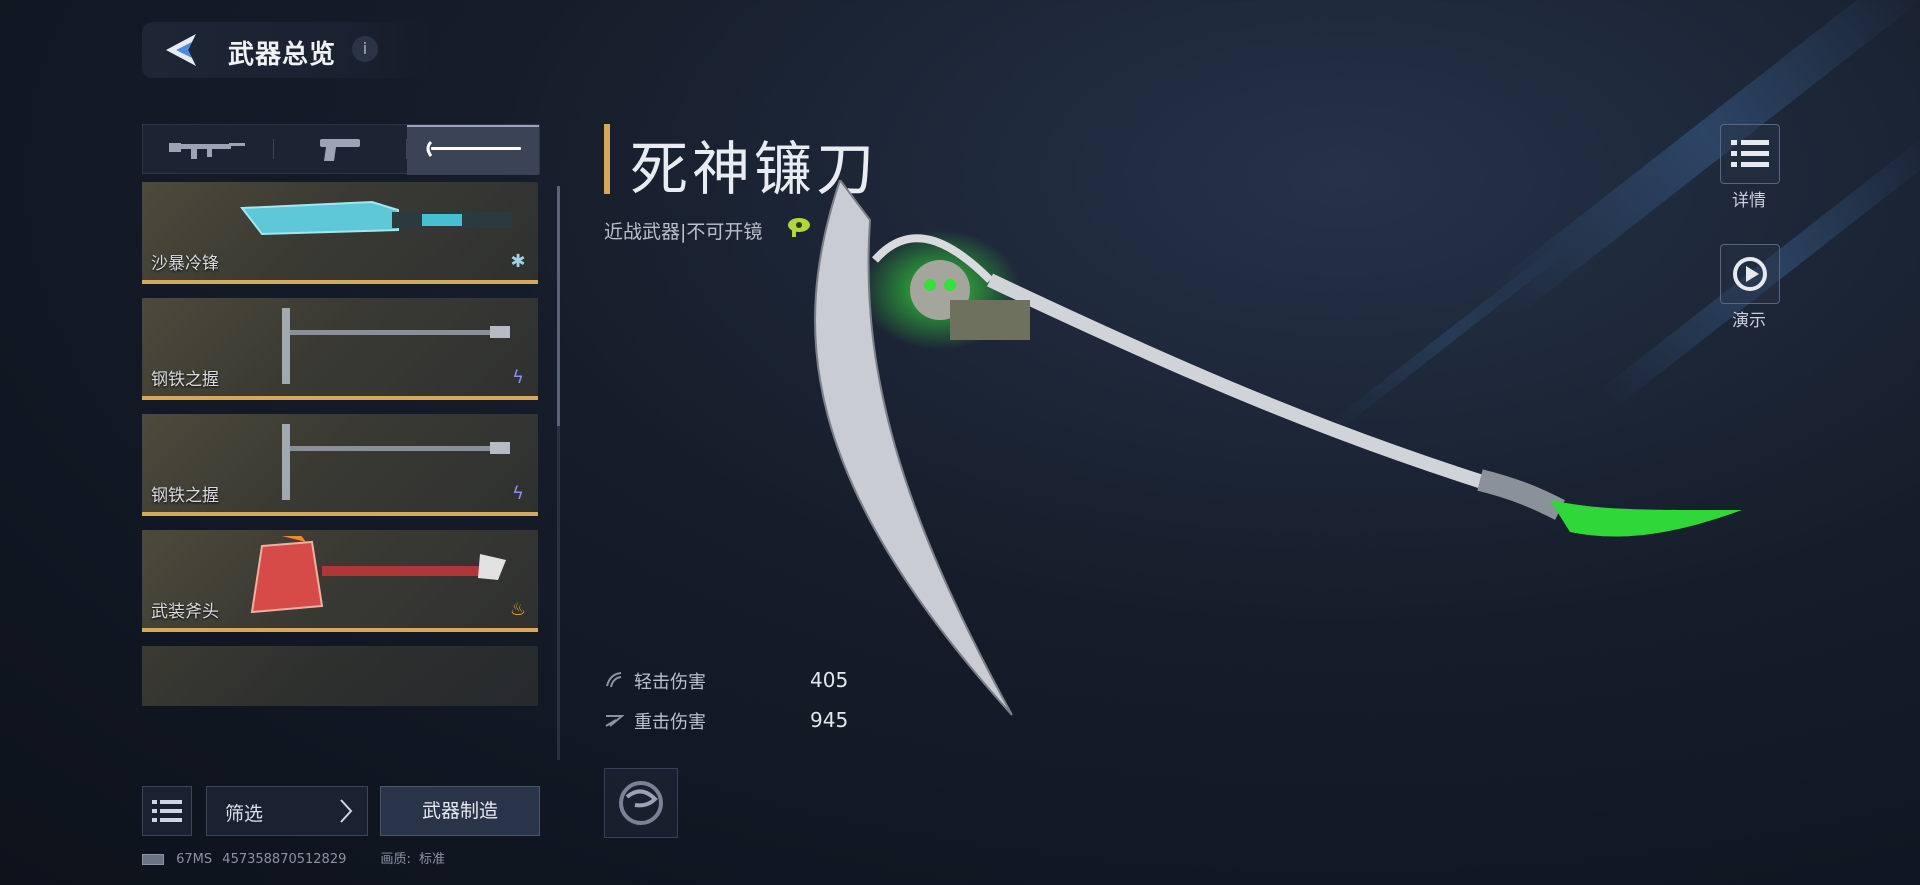  What do you see at coordinates (607, 159) in the screenshot?
I see `title-accent-bar` at bounding box center [607, 159].